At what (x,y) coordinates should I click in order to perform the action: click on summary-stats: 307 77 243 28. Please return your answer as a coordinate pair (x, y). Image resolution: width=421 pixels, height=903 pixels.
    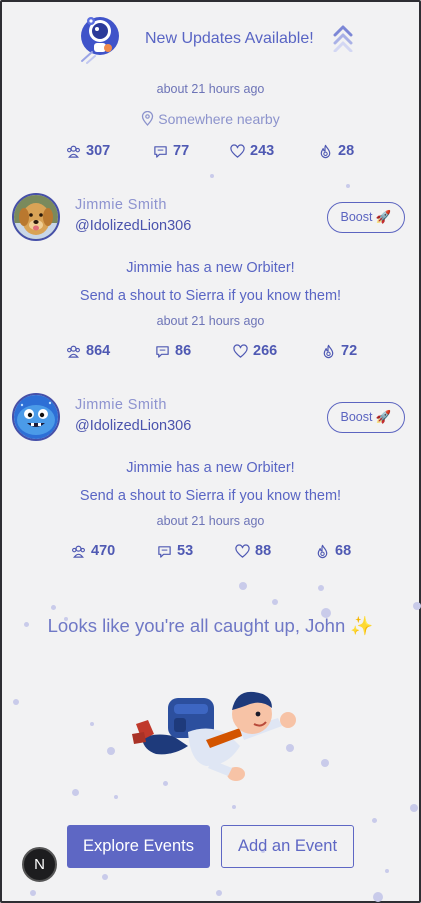
    Looking at the image, I should click on (210, 154).